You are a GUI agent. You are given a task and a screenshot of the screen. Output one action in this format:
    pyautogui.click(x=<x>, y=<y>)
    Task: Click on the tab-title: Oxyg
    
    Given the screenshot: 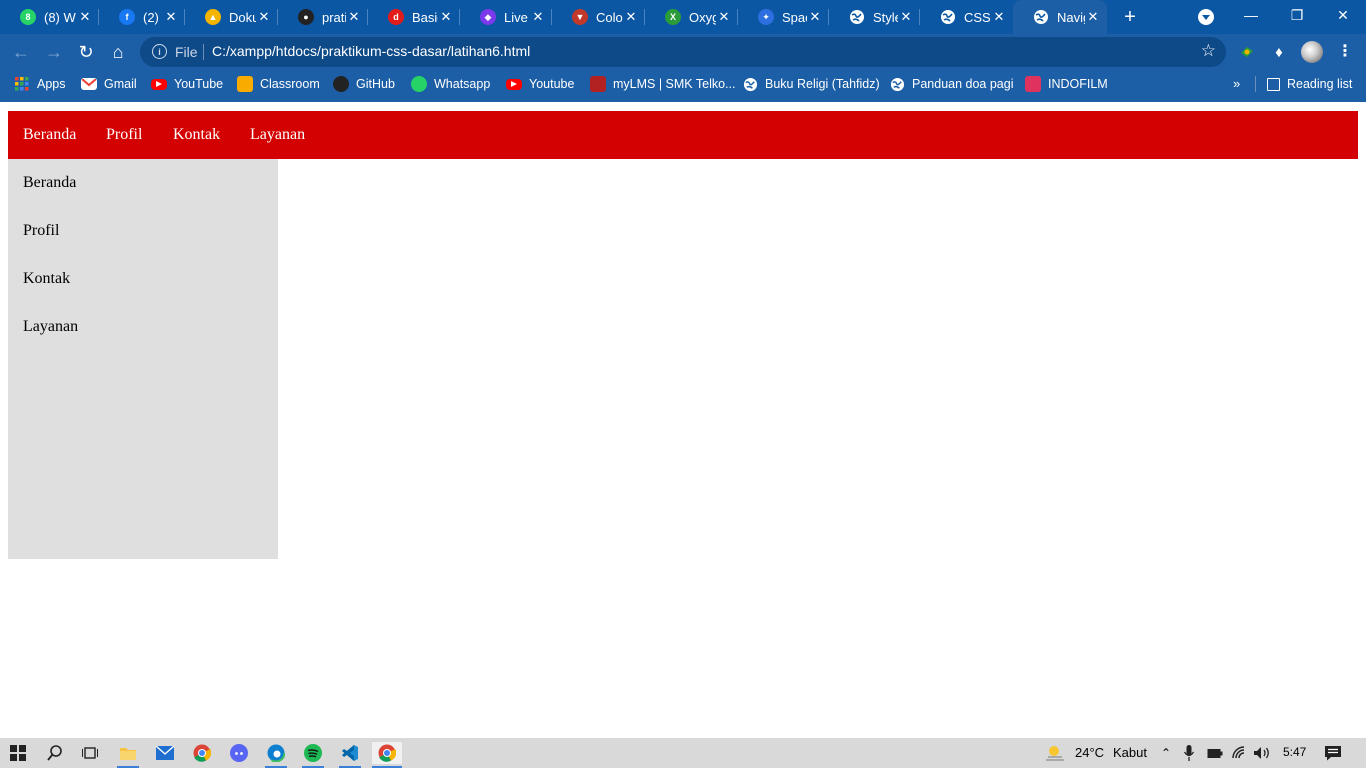 What is the action you would take?
    pyautogui.click(x=702, y=17)
    